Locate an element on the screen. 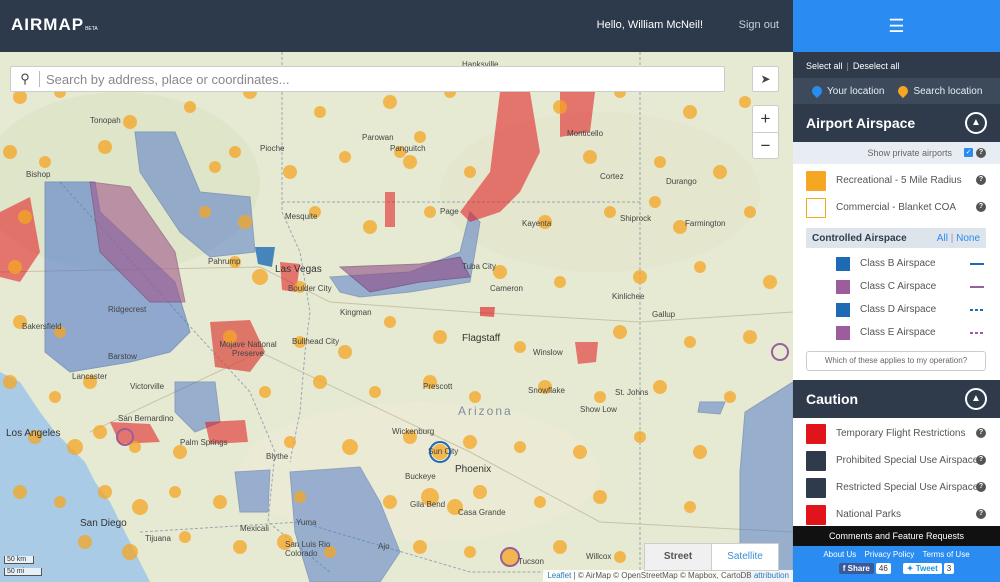 The height and width of the screenshot is (582, 1000). map-label: Durango is located at coordinates (681, 181).